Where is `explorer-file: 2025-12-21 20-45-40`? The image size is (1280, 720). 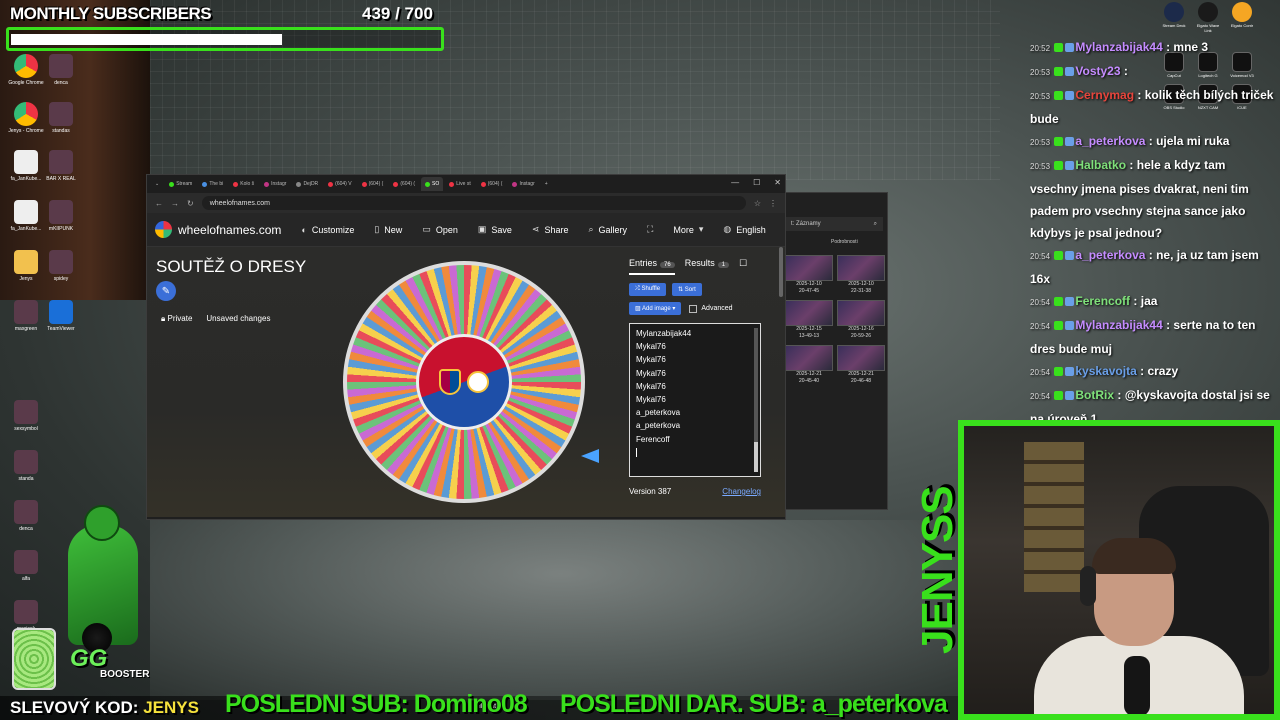
explorer-file: 2025-12-21 20-45-40 is located at coordinates (809, 365).